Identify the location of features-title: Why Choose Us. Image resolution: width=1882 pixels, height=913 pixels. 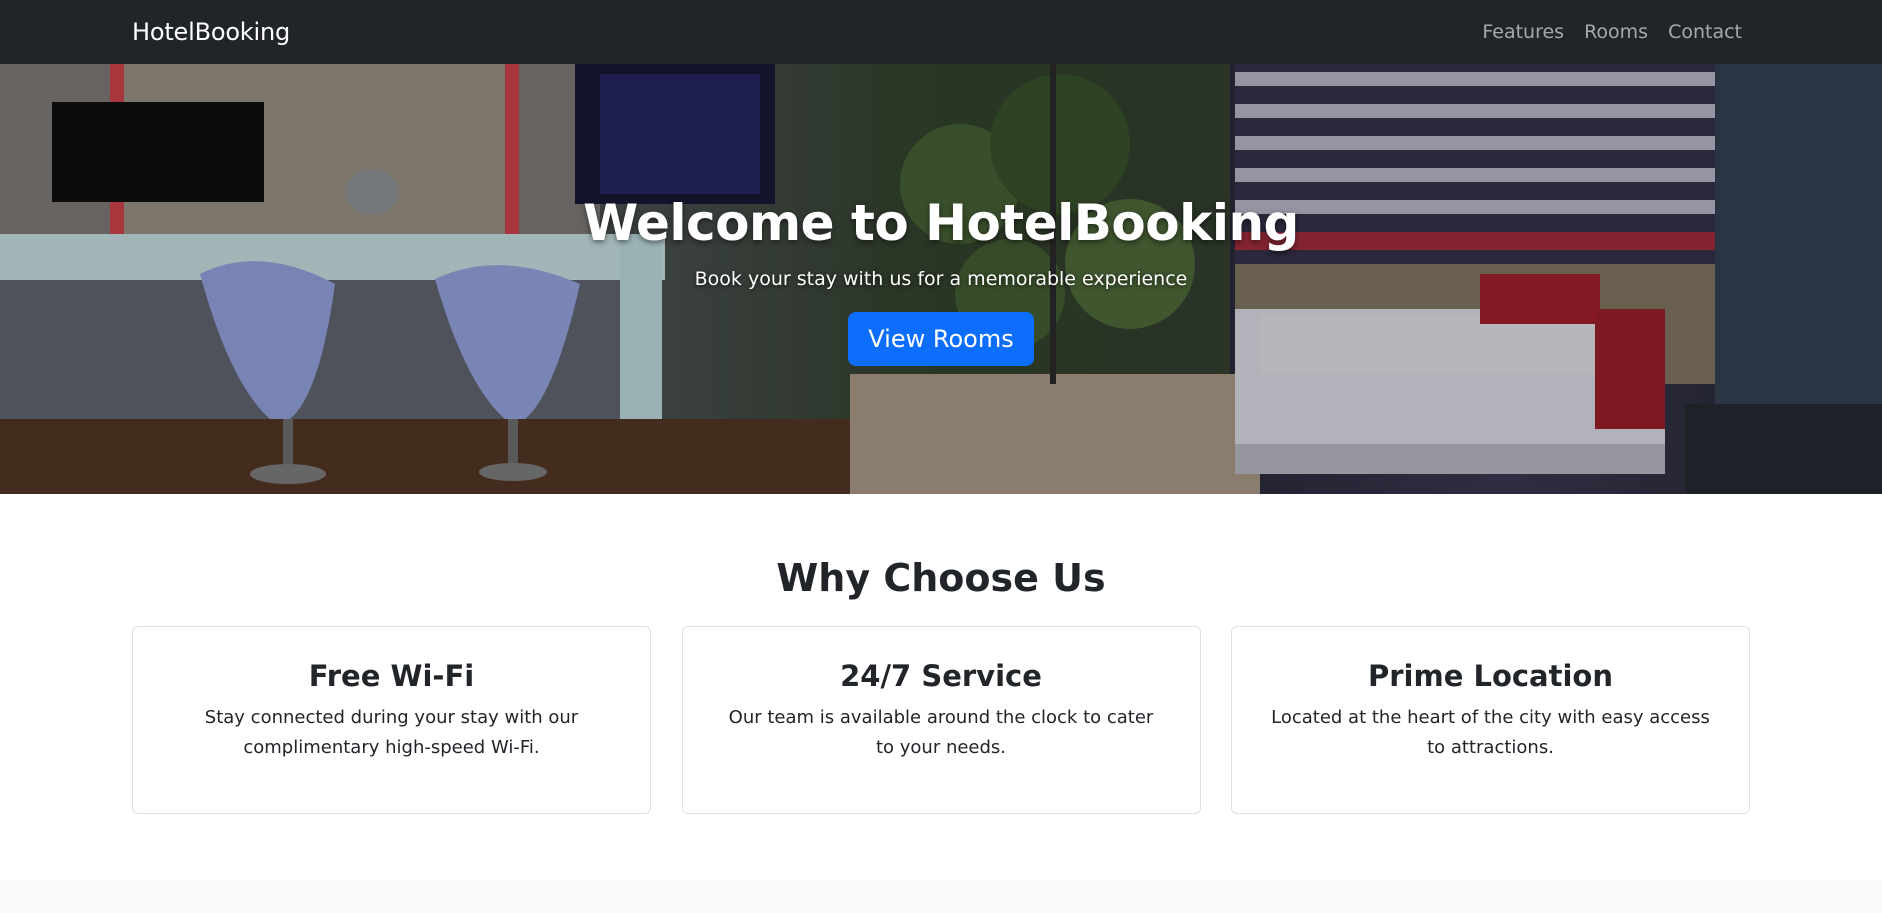
(941, 578).